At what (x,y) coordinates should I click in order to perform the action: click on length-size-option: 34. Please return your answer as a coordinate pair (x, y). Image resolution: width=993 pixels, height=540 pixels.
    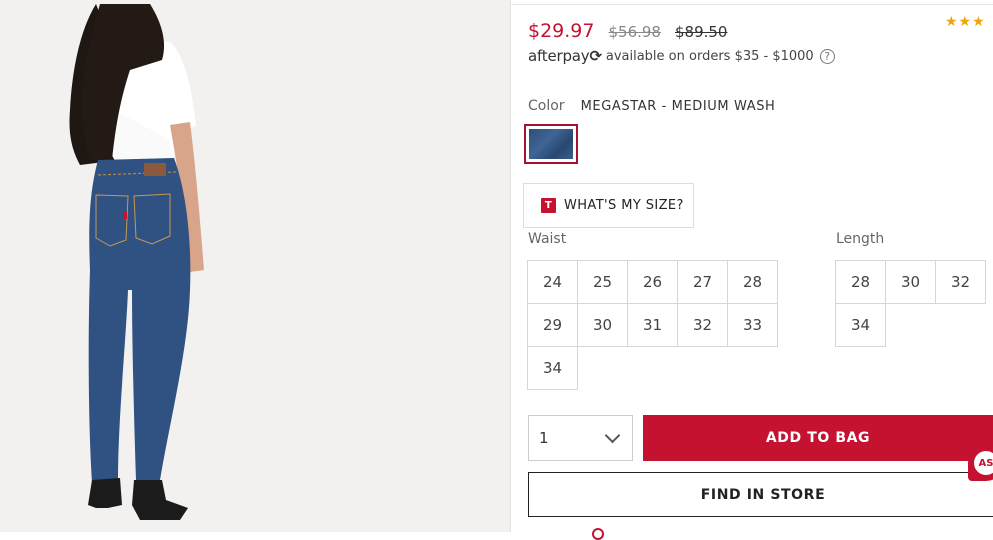
    Looking at the image, I should click on (860, 325).